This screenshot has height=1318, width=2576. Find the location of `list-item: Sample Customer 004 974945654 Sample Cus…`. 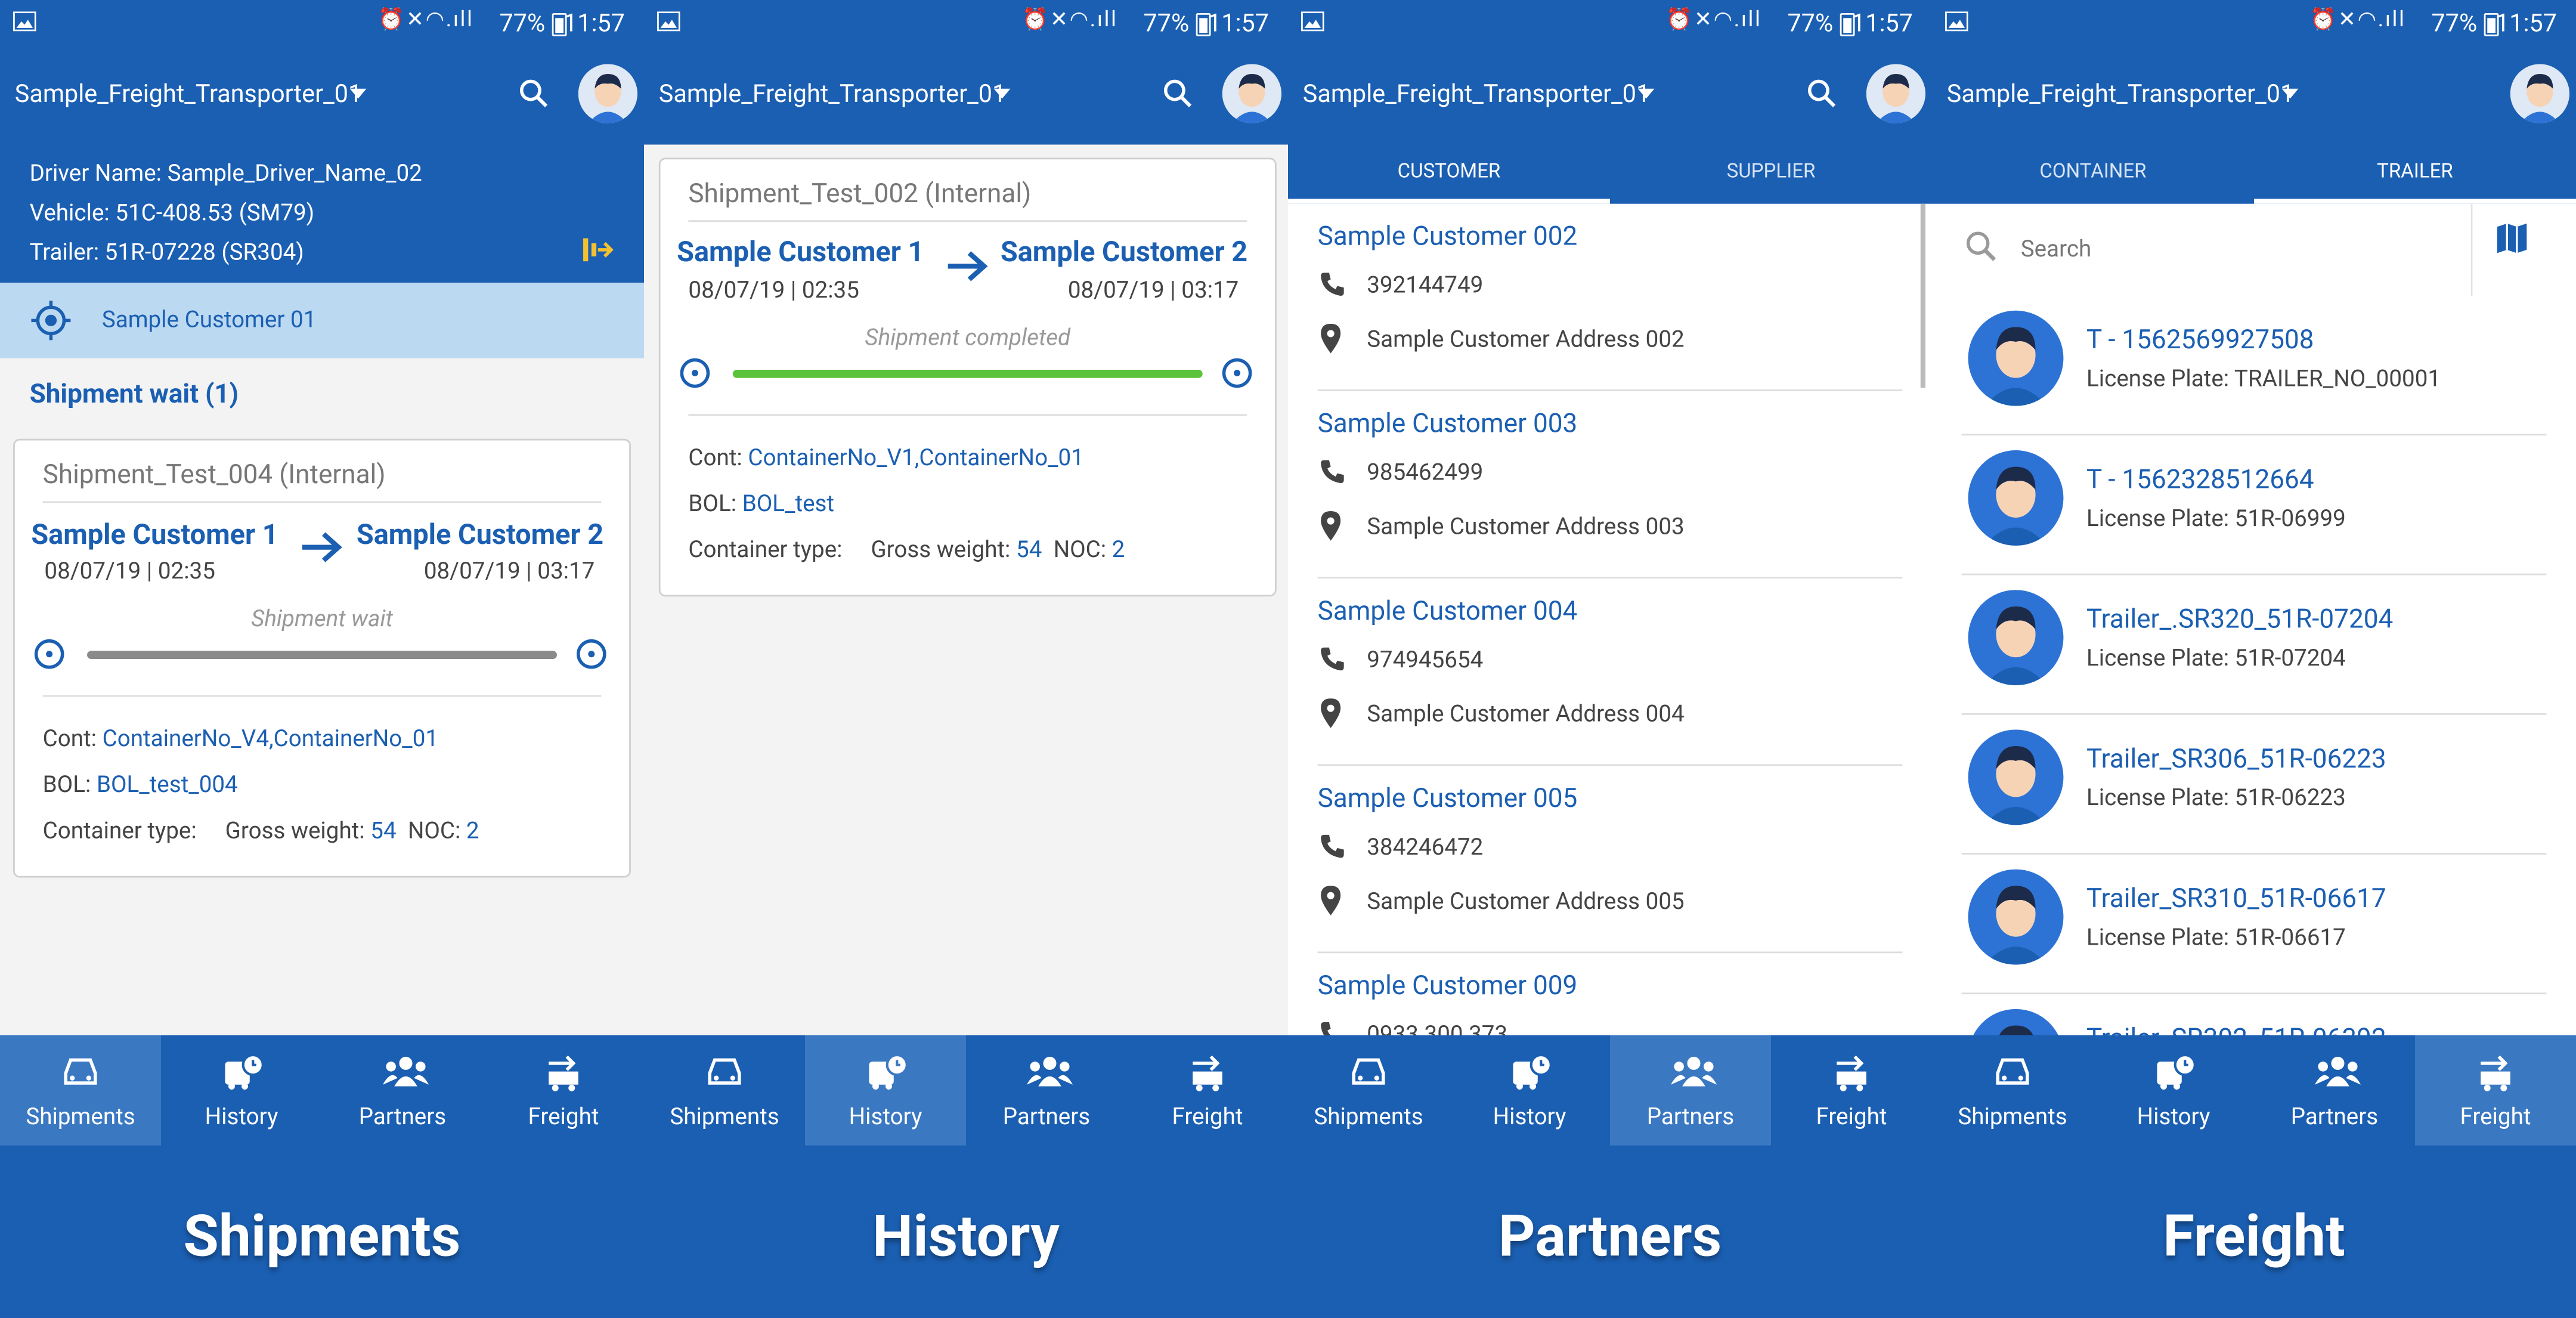

list-item: Sample Customer 004 974945654 Sample Cus… is located at coordinates (1595, 672).